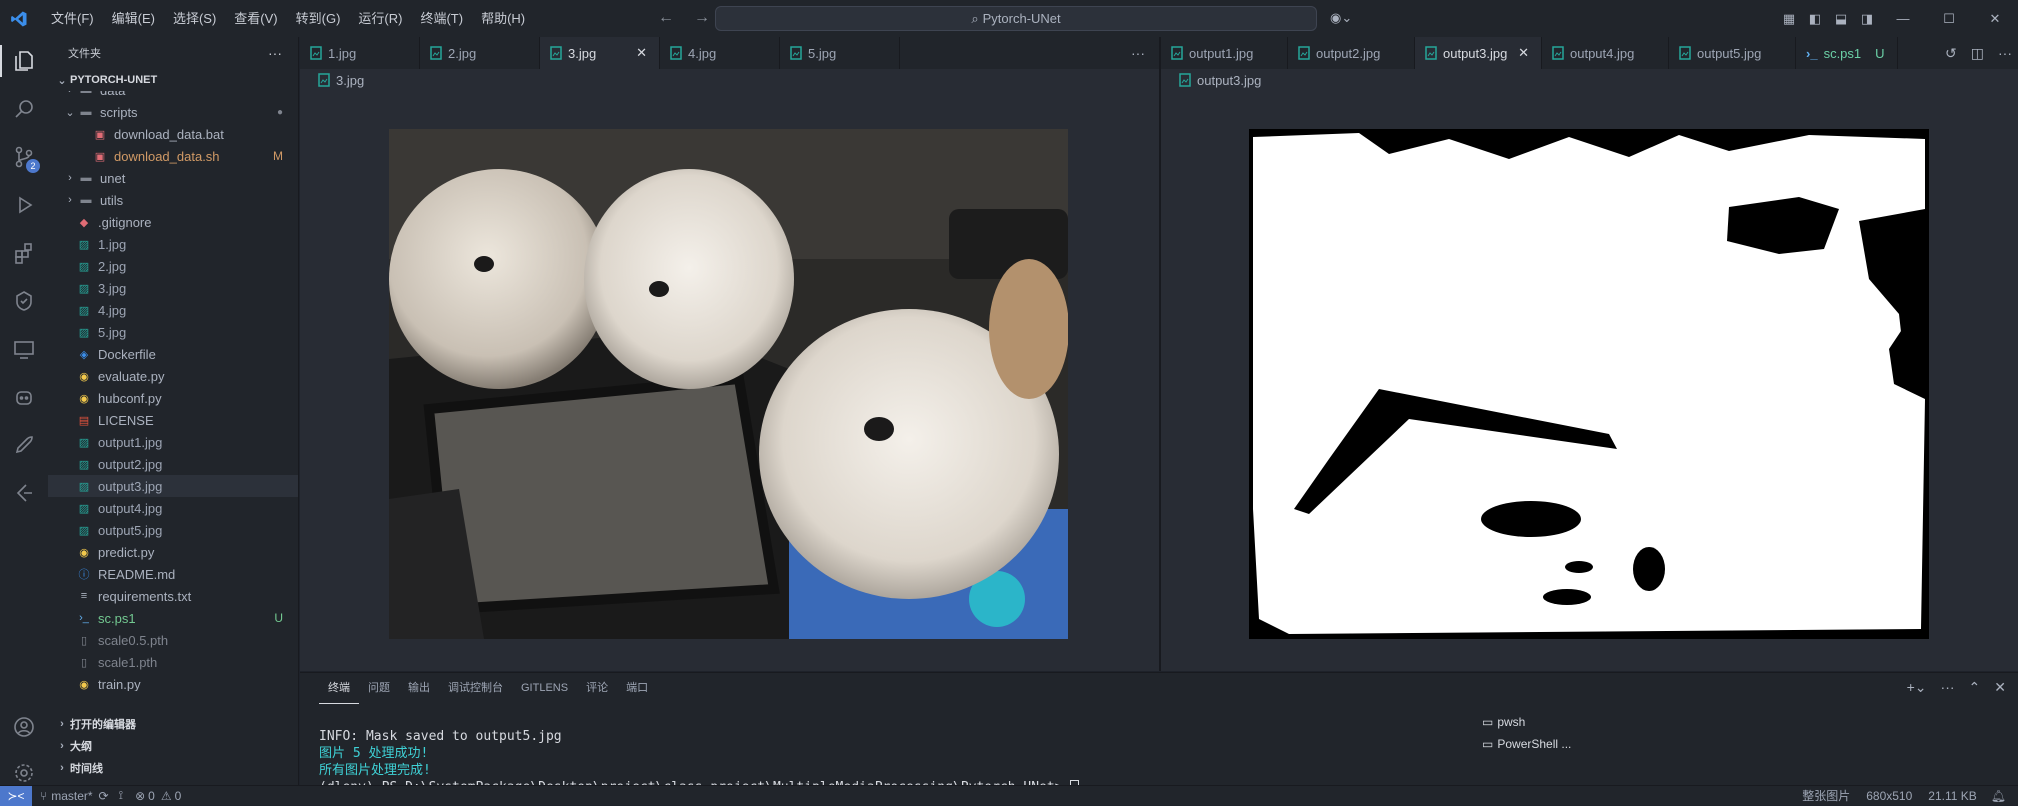 Image resolution: width=2018 pixels, height=806 pixels. Describe the element at coordinates (441, 18) in the screenshot. I see `menu-terminal: 终端(T)` at that location.